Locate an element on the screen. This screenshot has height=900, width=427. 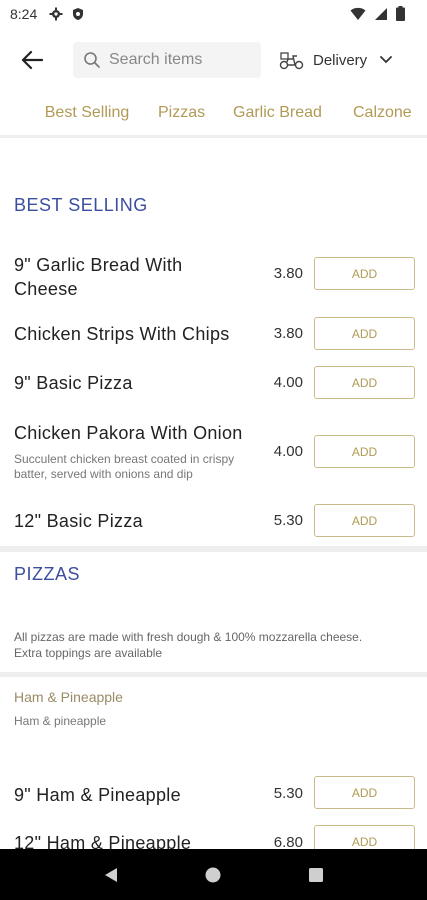
section-divider is located at coordinates (213, 549).